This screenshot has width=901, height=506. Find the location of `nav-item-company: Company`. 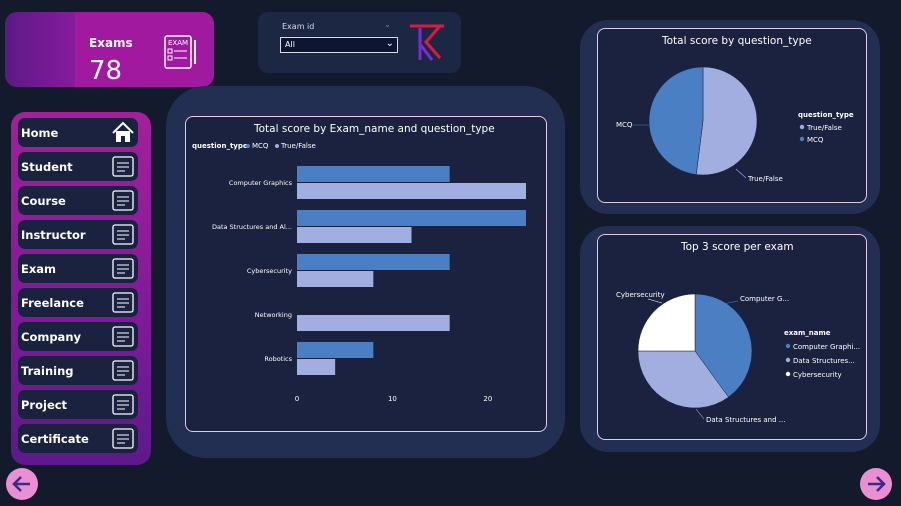

nav-item-company: Company is located at coordinates (78, 336).